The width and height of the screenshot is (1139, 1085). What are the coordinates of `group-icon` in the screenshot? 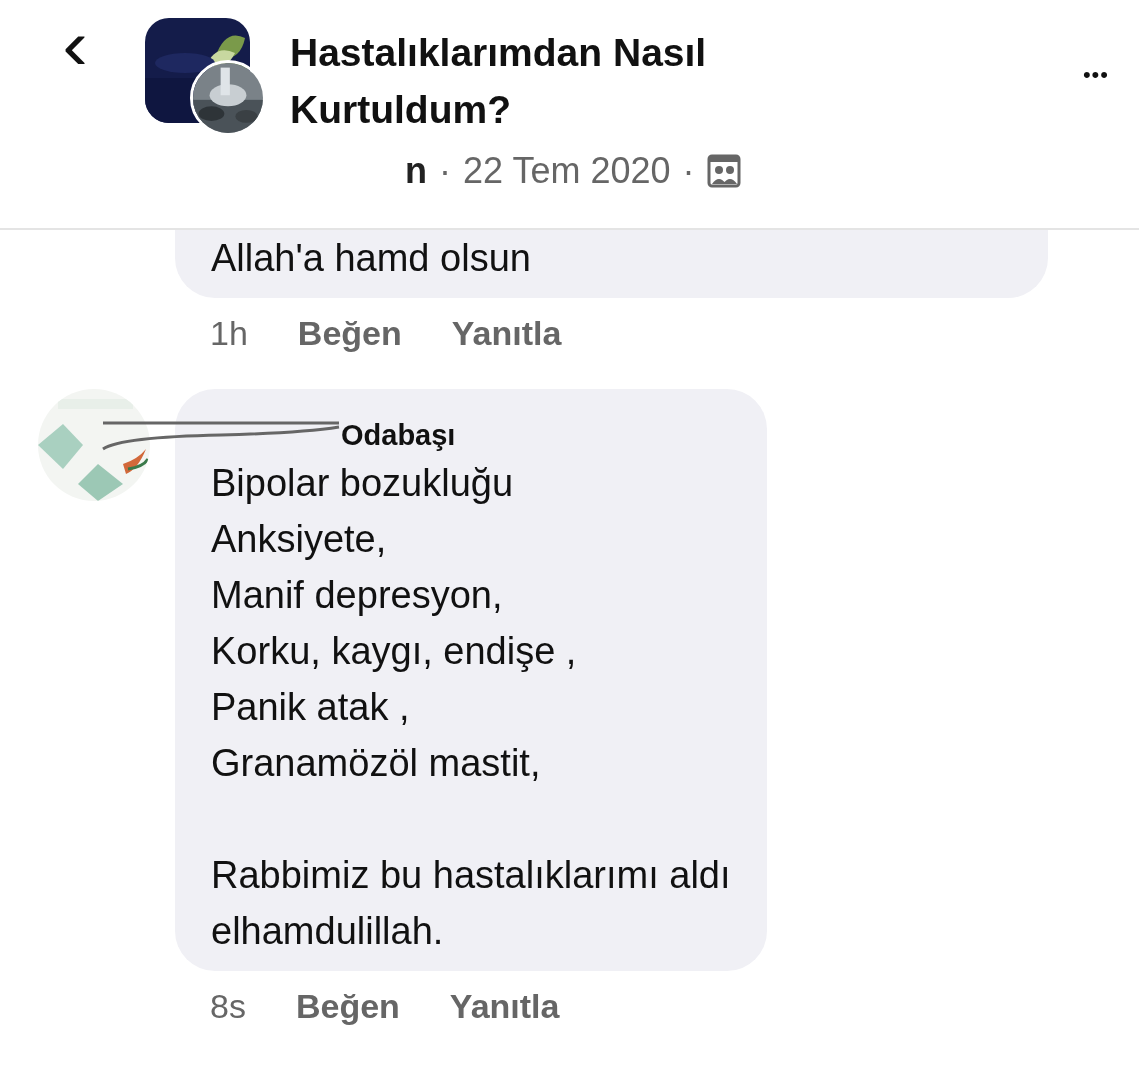 It's located at (723, 171).